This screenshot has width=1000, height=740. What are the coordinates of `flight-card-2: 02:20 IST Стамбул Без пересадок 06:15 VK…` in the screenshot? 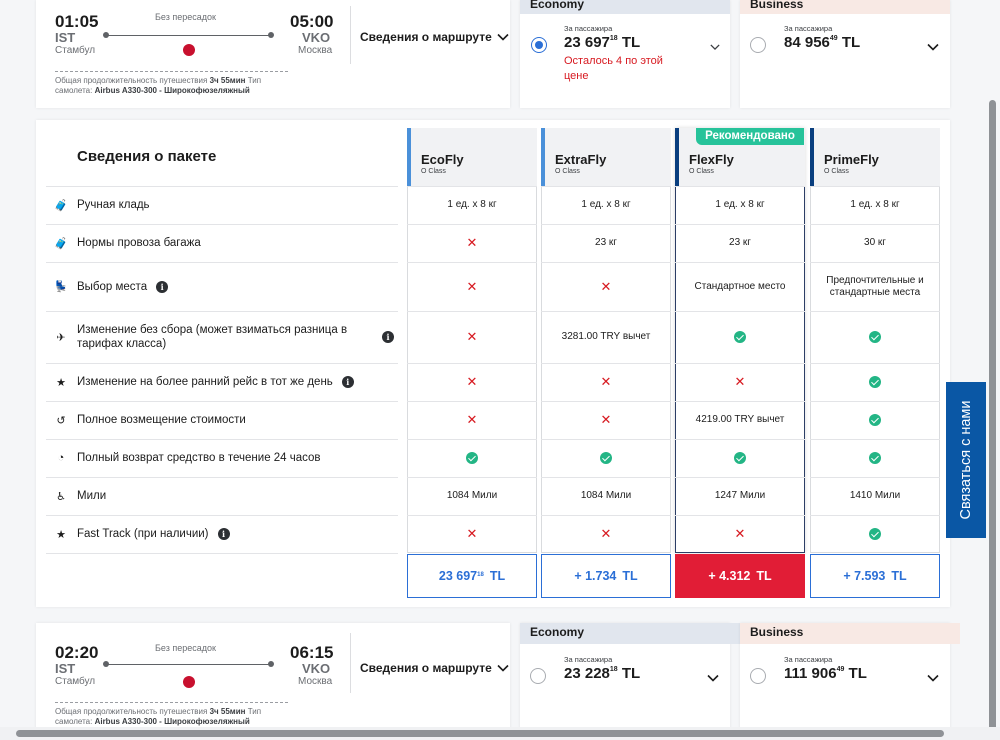 It's located at (273, 678).